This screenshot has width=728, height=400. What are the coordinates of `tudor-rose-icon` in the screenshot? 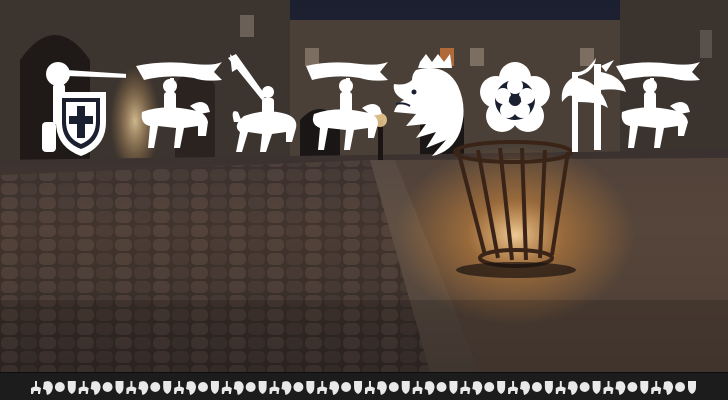 It's located at (515, 106).